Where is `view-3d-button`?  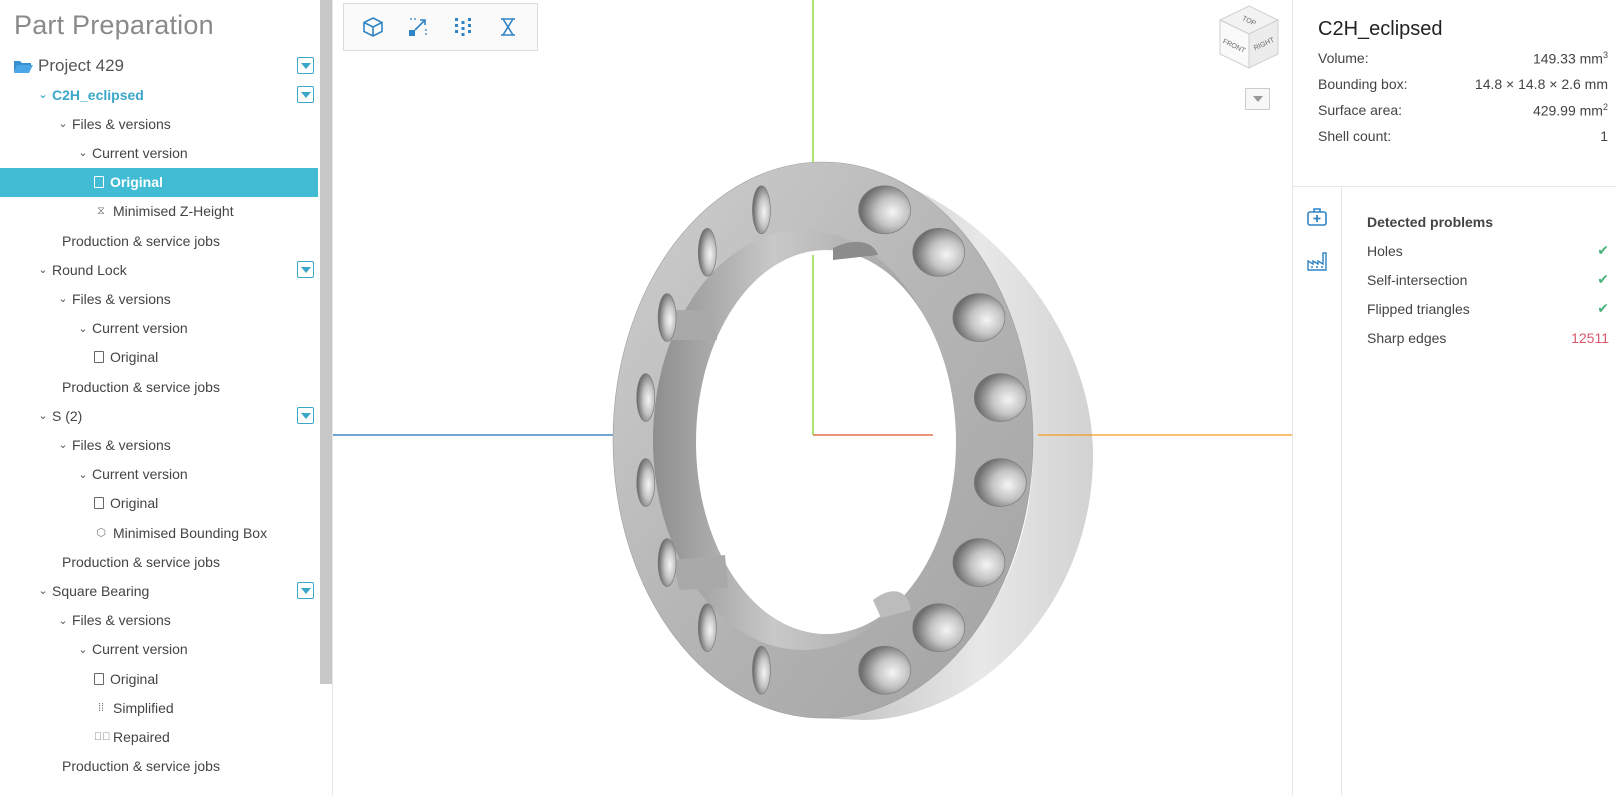 view-3d-button is located at coordinates (373, 27).